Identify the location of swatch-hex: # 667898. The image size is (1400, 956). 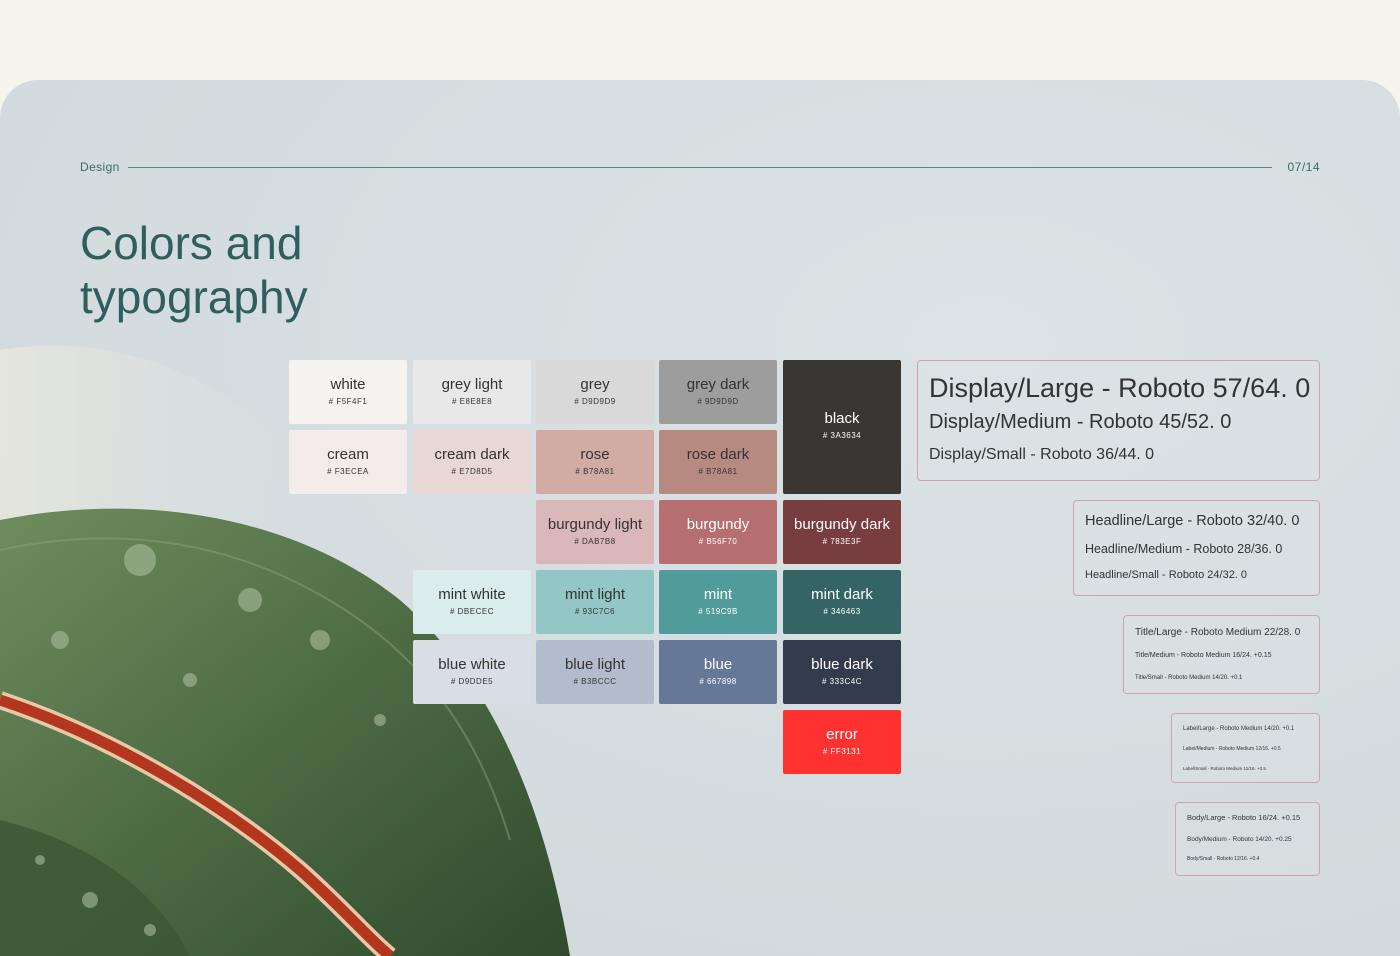
(718, 681).